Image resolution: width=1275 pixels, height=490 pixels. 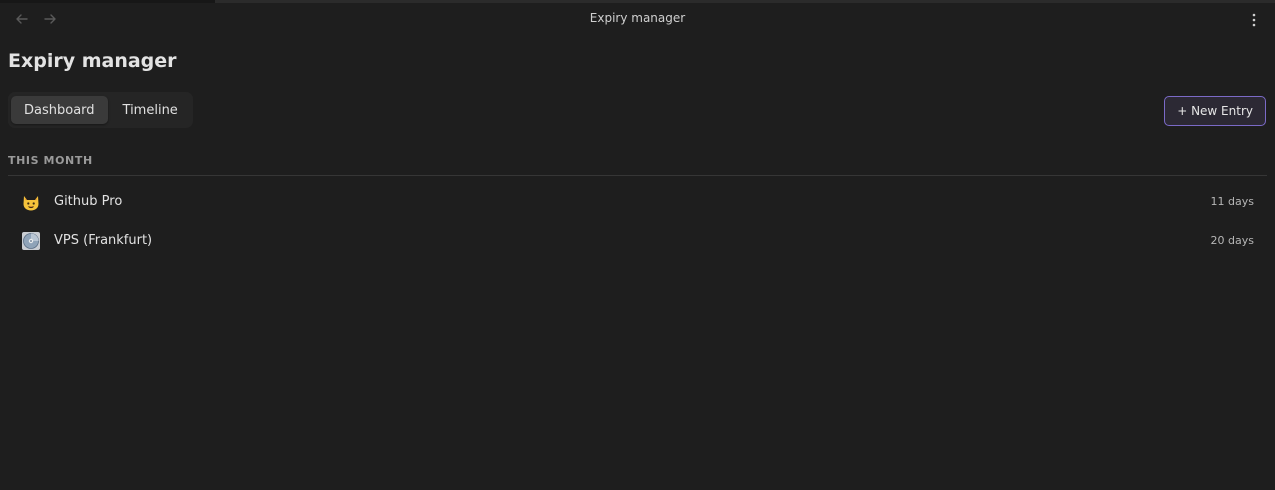 I want to click on more-vertical-icon, so click(x=1254, y=20).